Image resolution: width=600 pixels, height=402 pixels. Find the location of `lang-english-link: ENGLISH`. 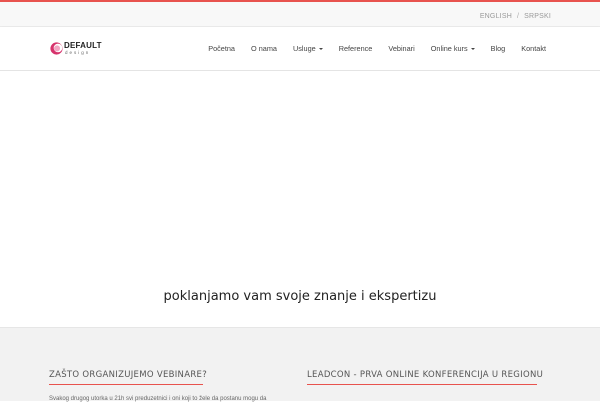

lang-english-link: ENGLISH is located at coordinates (496, 16).